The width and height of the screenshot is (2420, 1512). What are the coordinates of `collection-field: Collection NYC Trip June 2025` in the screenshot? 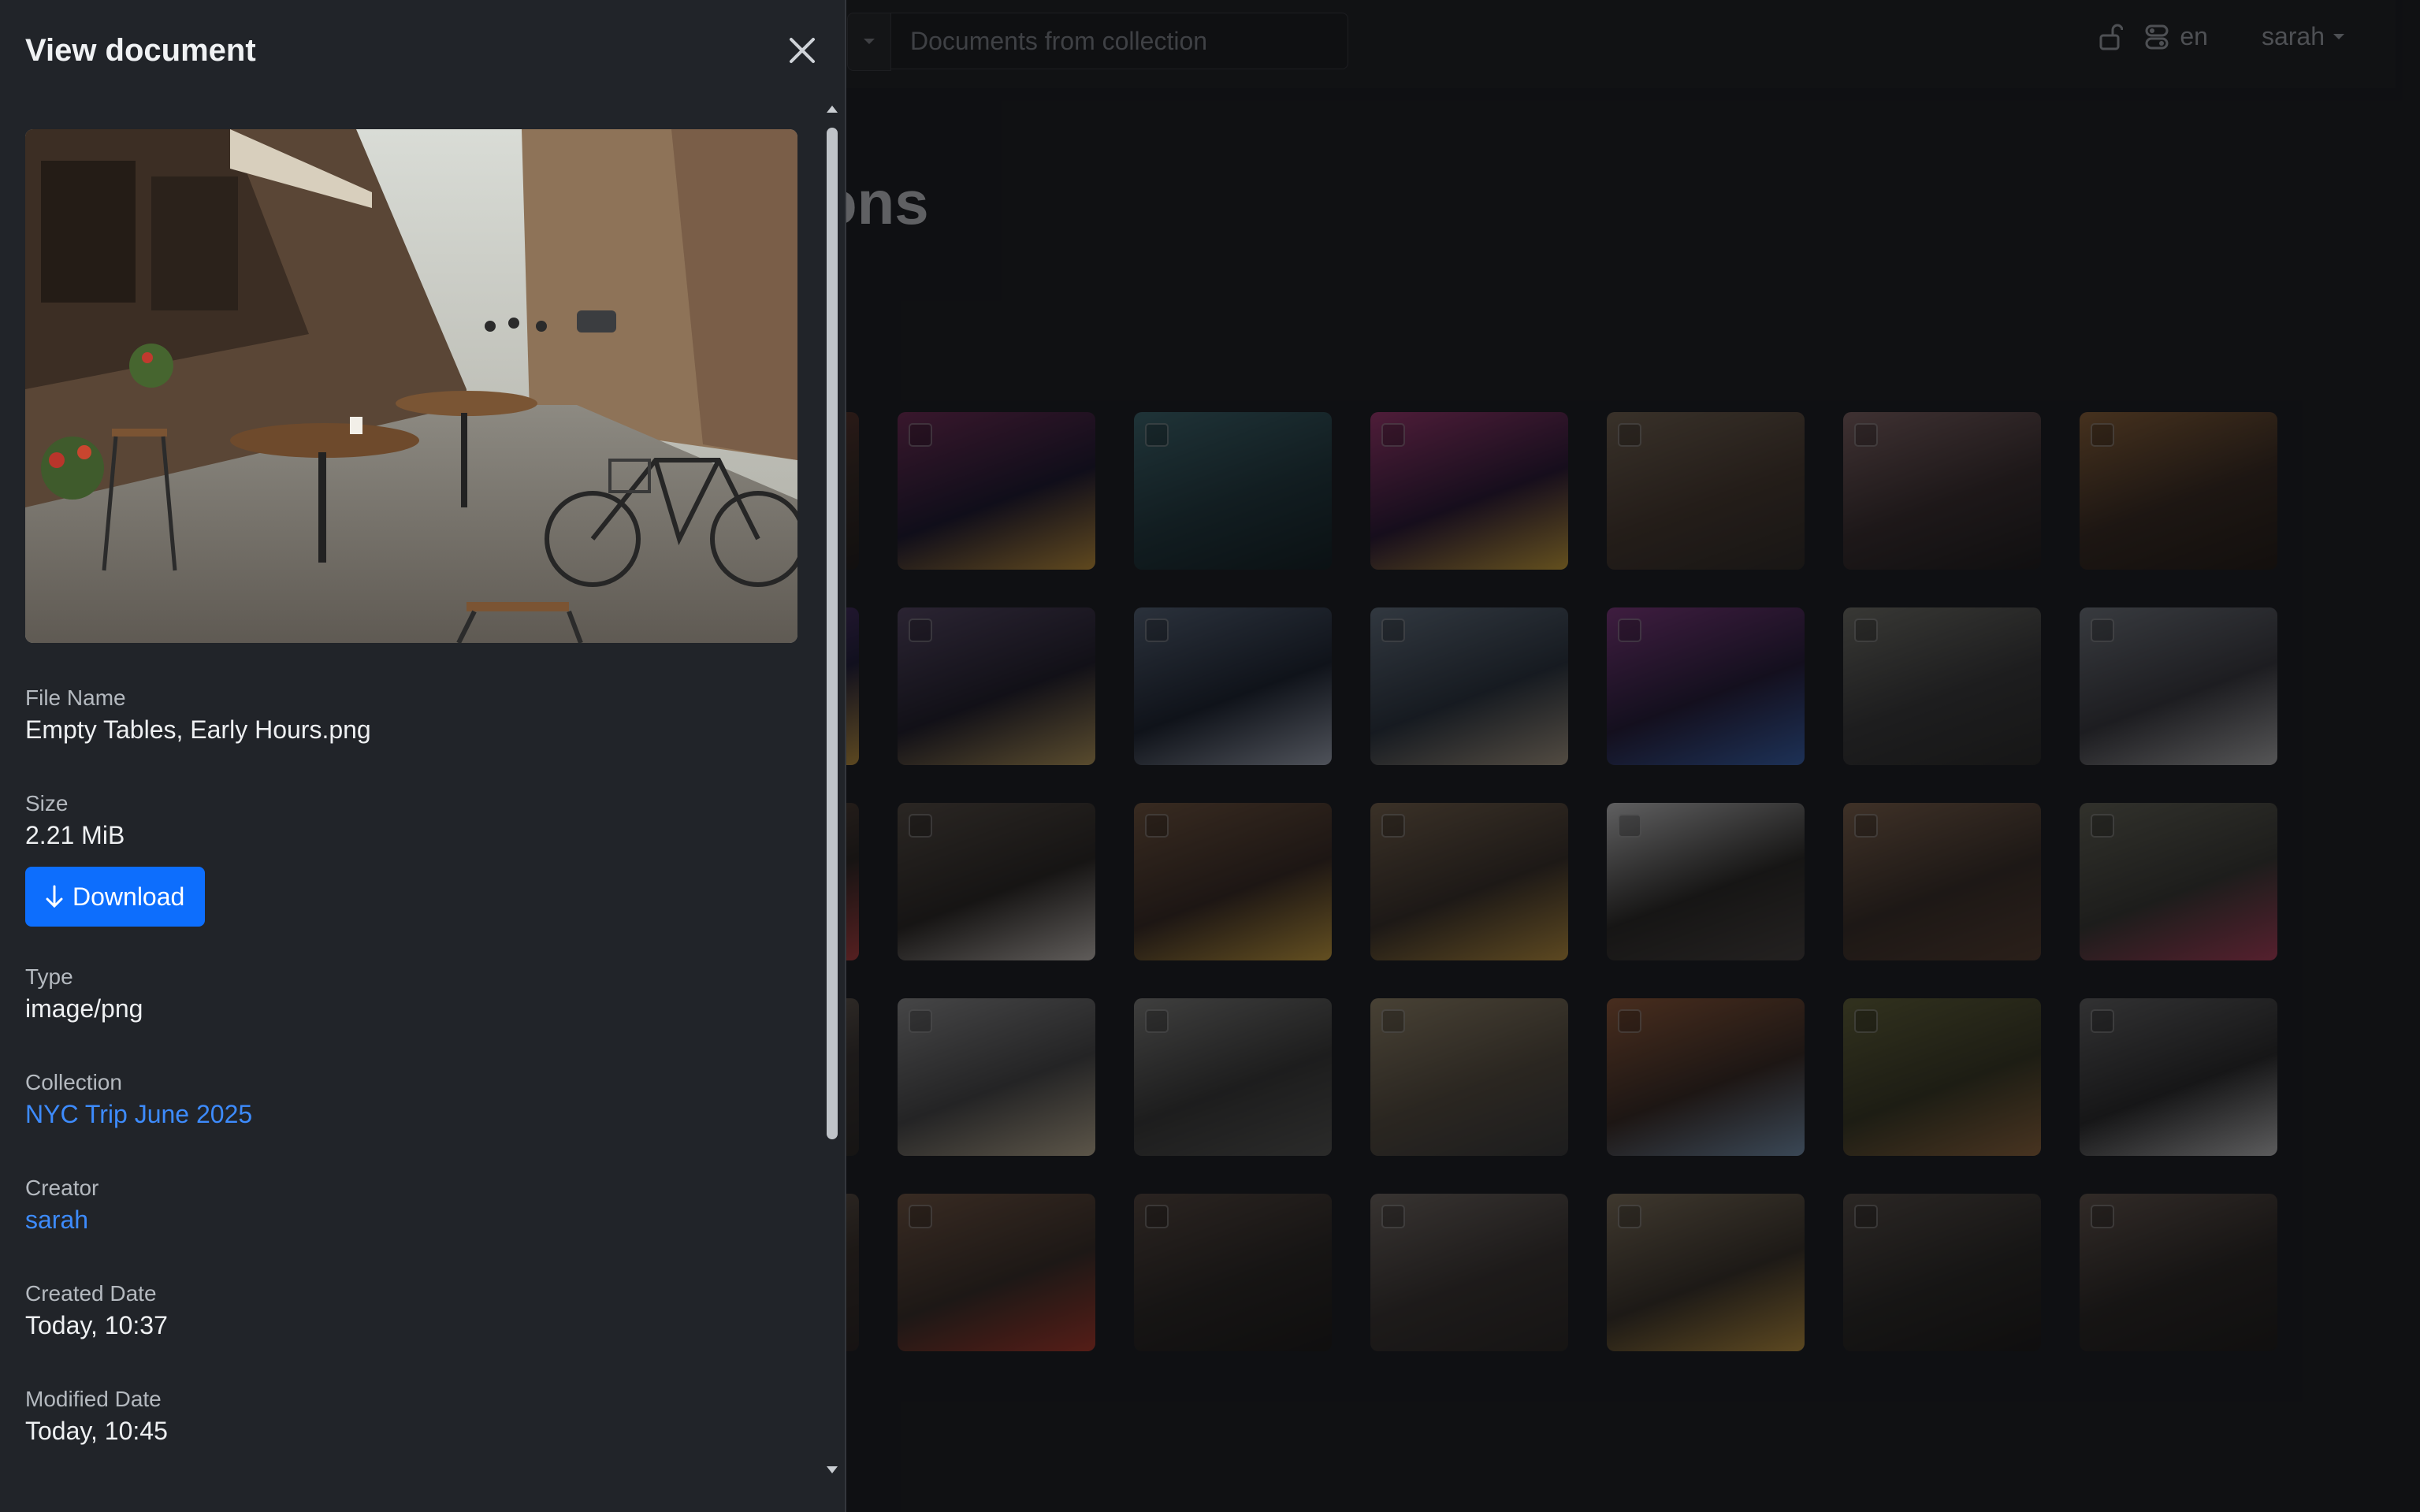 It's located at (411, 1099).